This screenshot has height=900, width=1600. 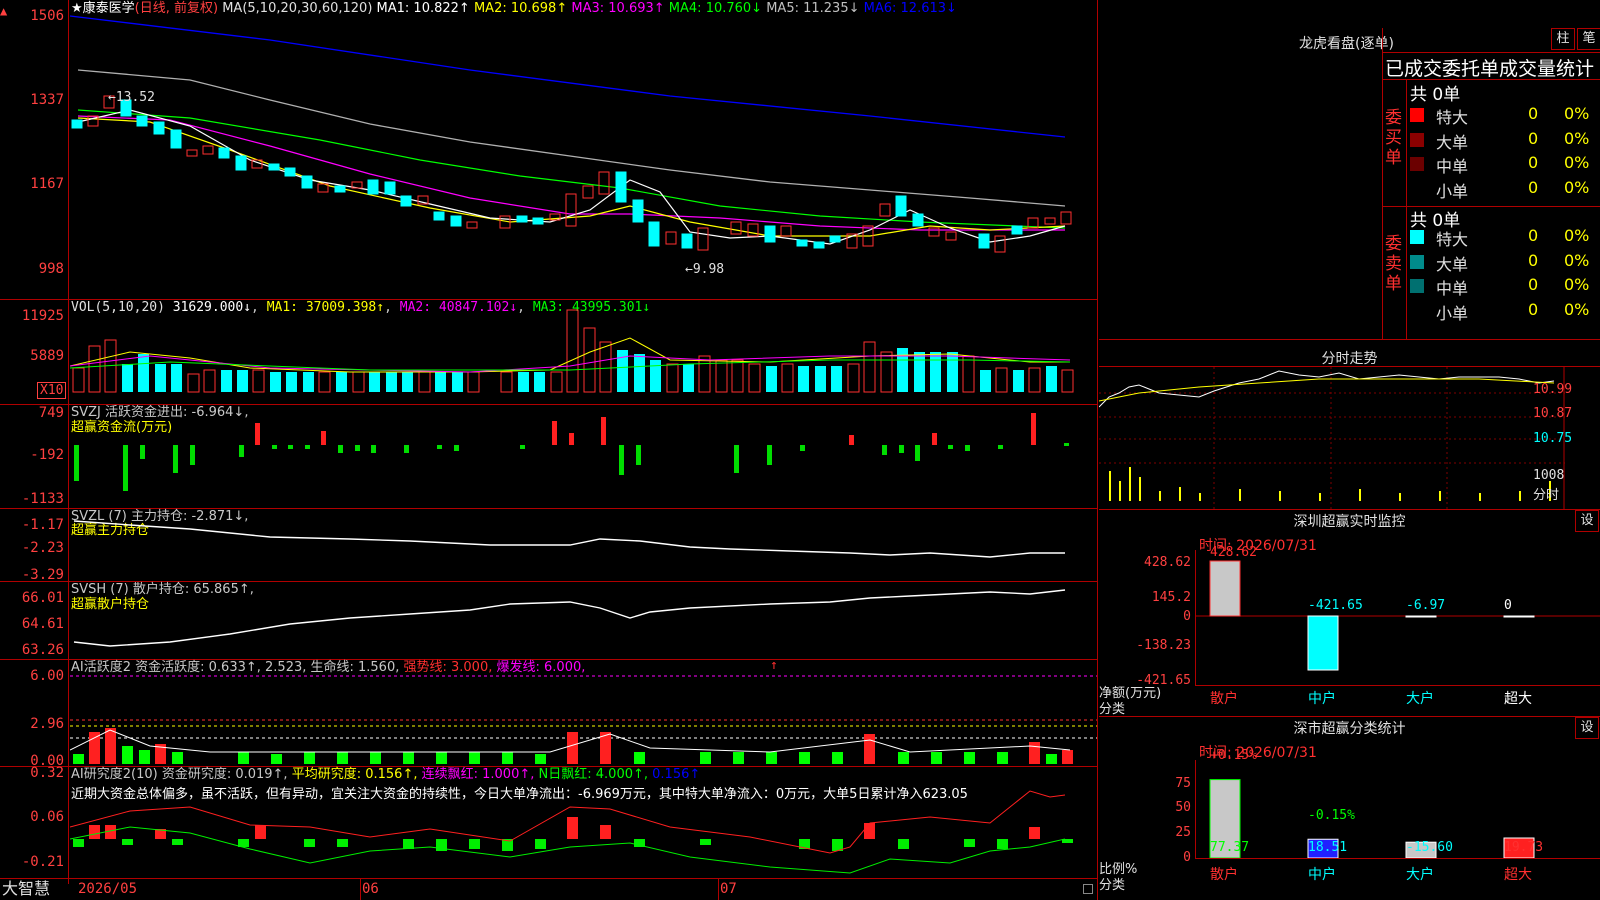 What do you see at coordinates (1505, 310) in the screenshot?
I see `order-row: 小单 0 0%` at bounding box center [1505, 310].